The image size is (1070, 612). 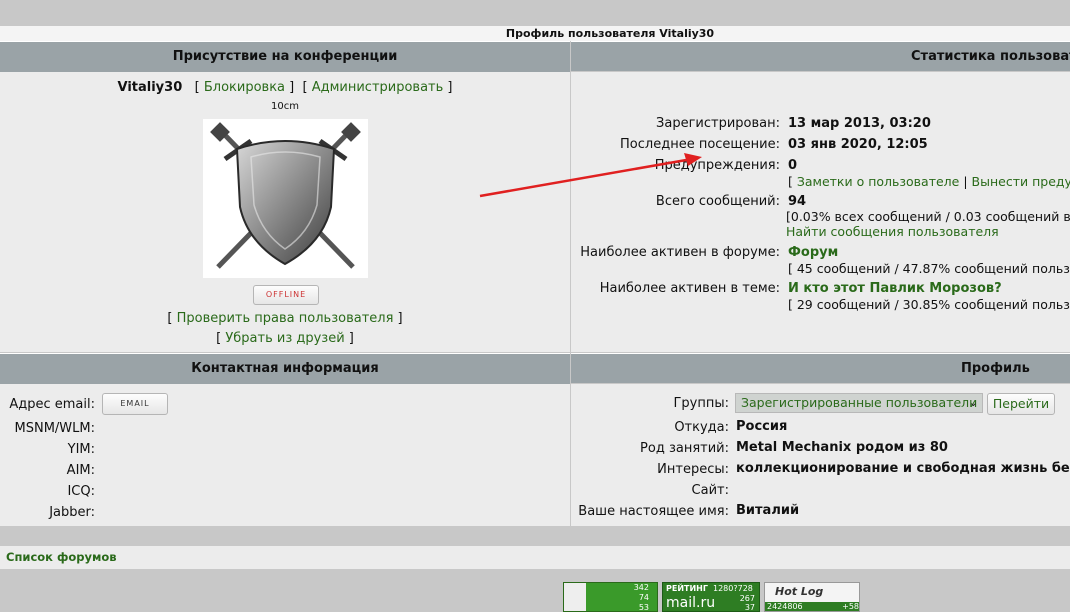 What do you see at coordinates (244, 87) in the screenshot?
I see `block-link: Блокировка` at bounding box center [244, 87].